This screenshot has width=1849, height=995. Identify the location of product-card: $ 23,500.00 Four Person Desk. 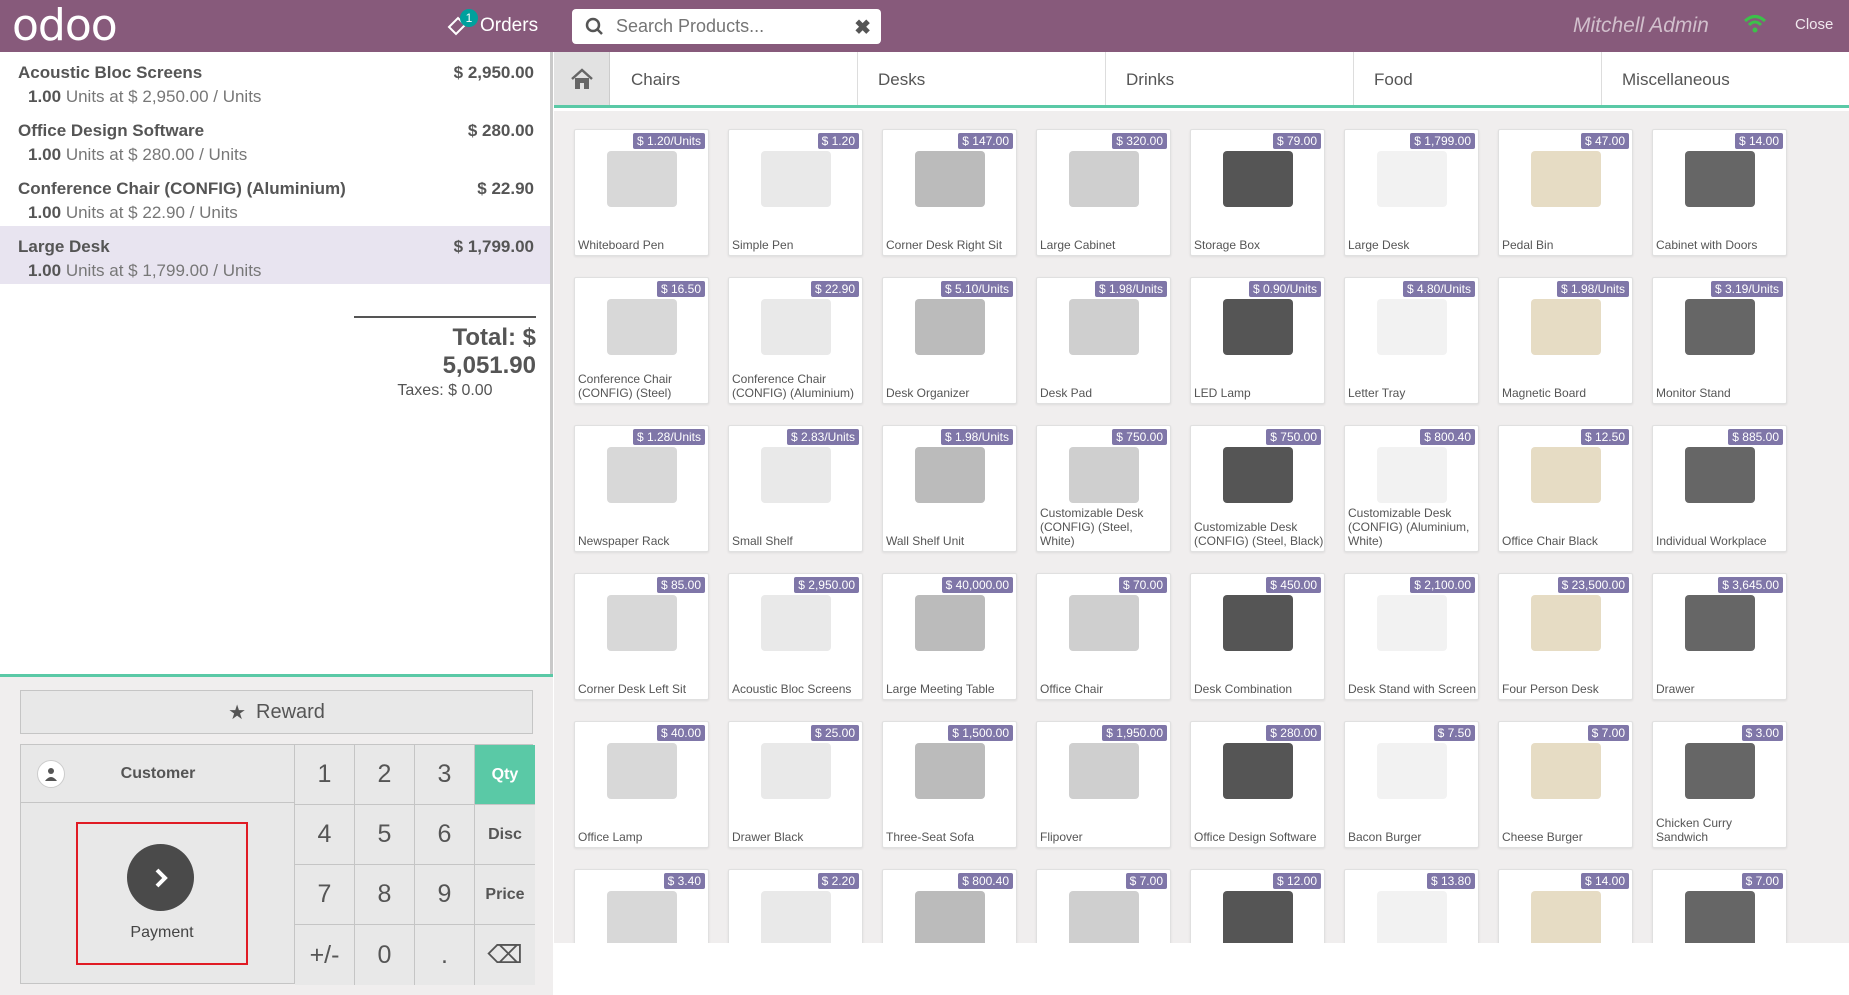
(1565, 636).